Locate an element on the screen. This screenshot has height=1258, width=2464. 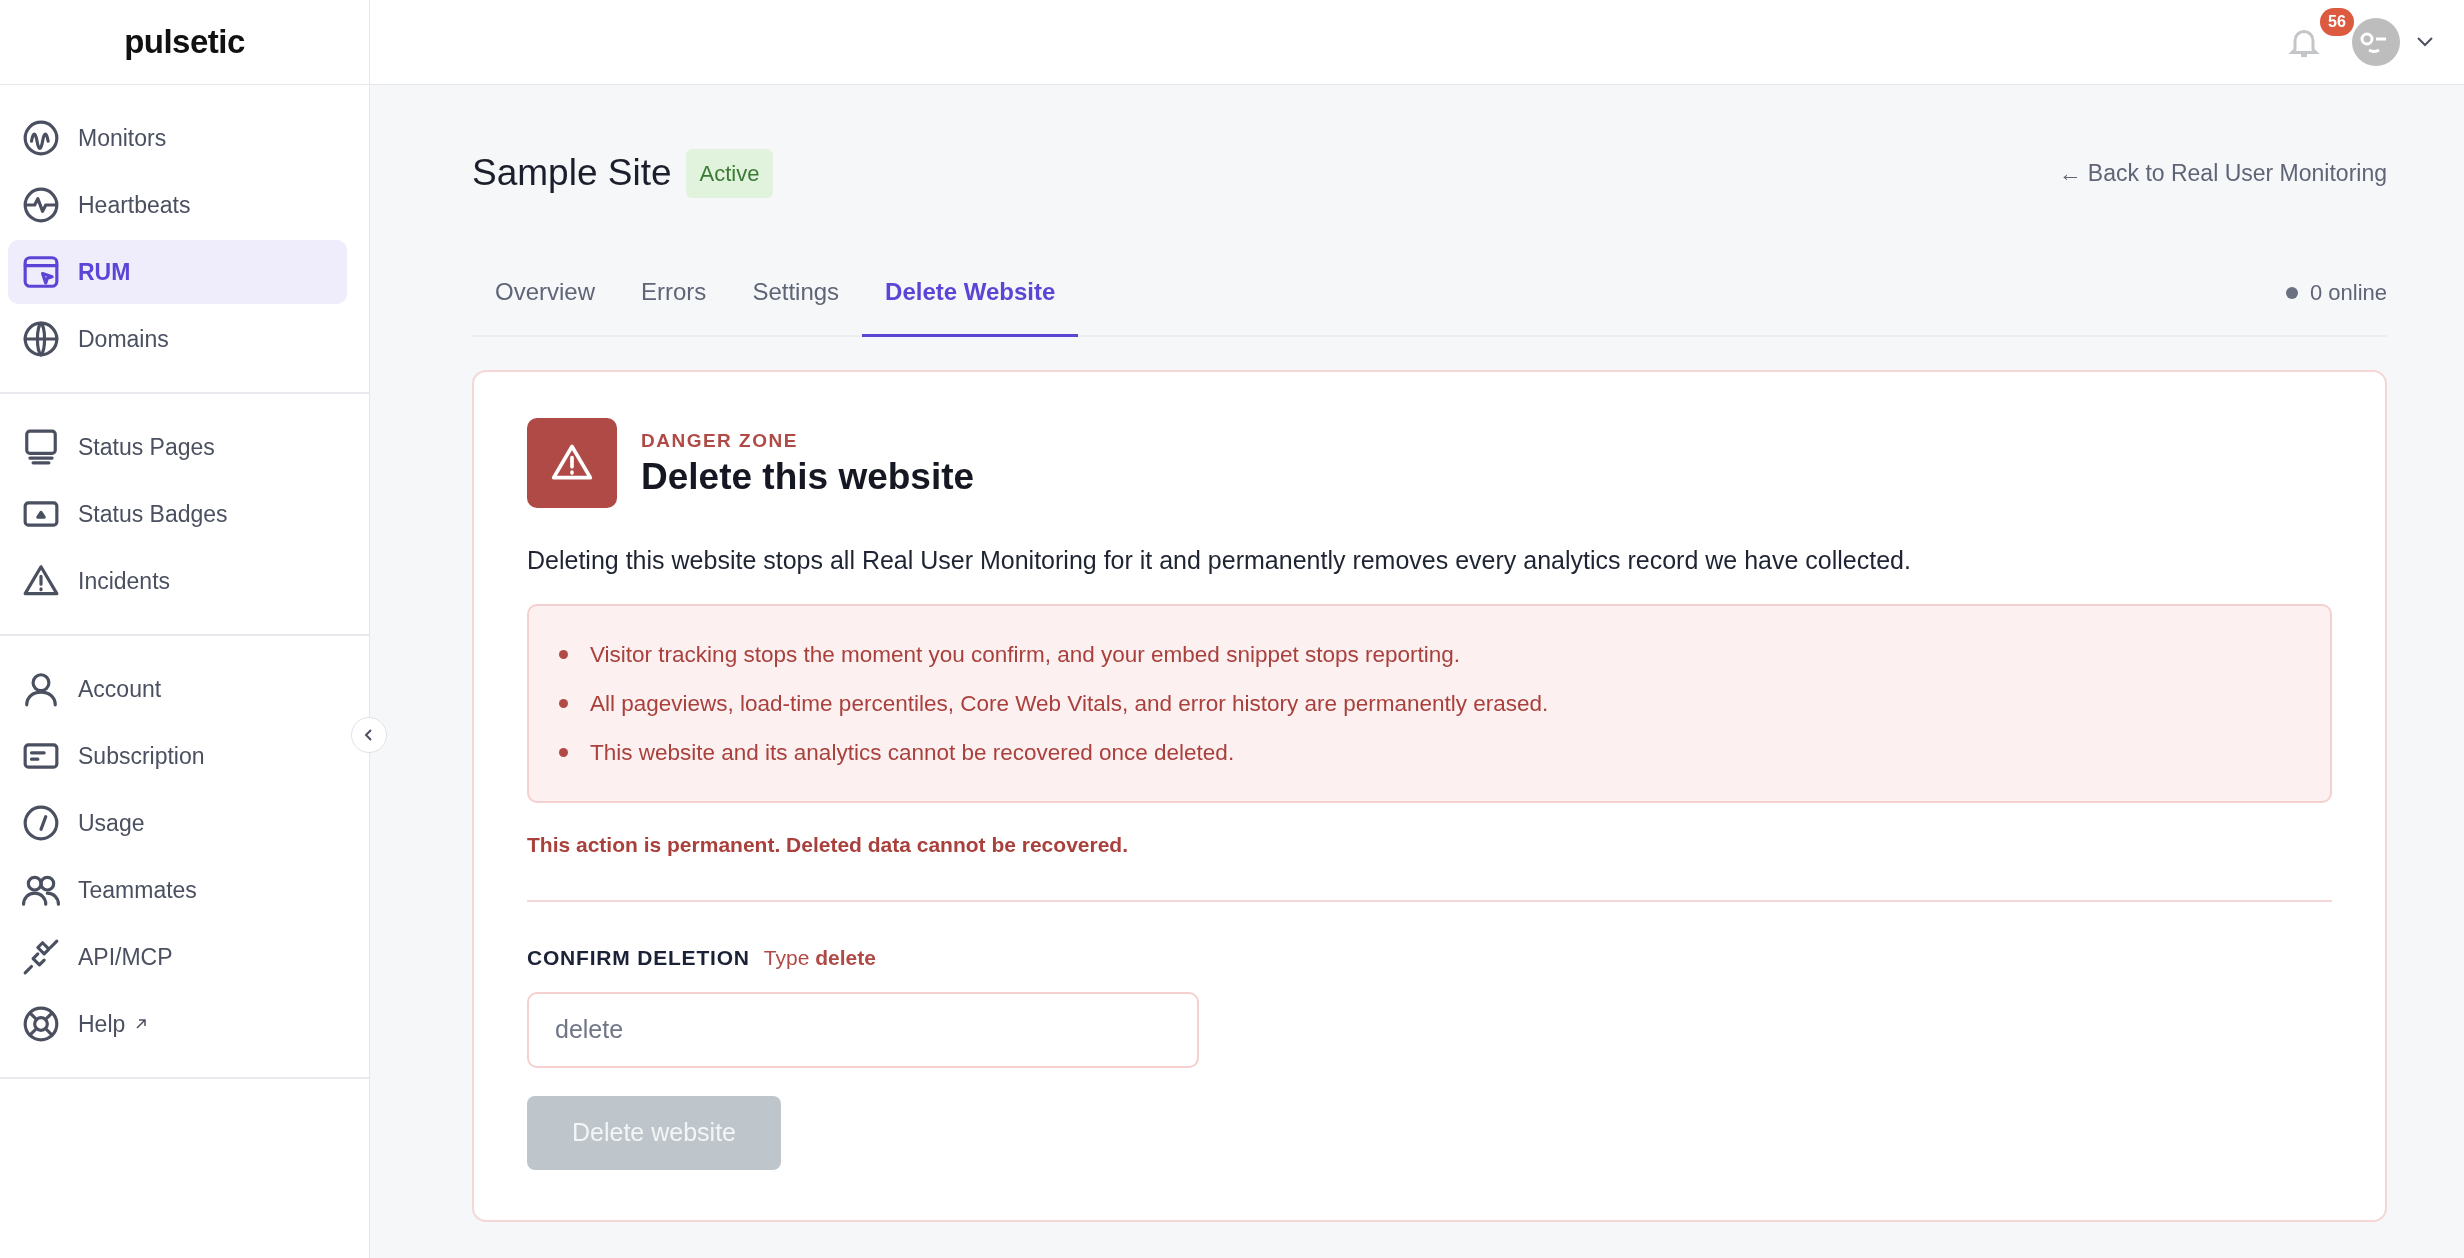
sidebar-item: Usage is located at coordinates (177, 823).